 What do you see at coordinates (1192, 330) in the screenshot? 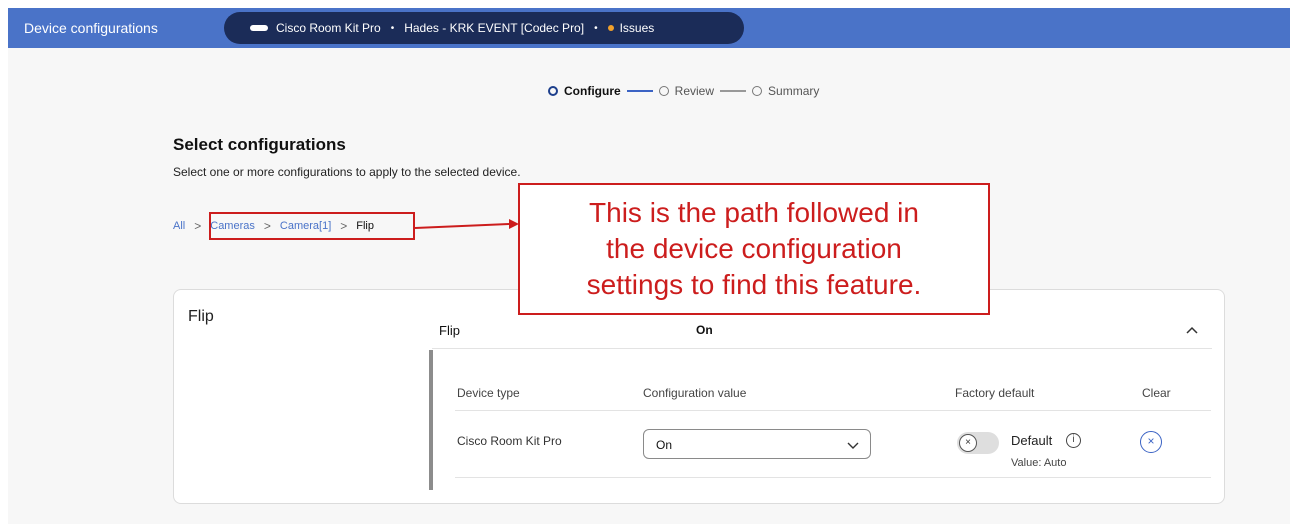
I see `chevron-up-icon` at bounding box center [1192, 330].